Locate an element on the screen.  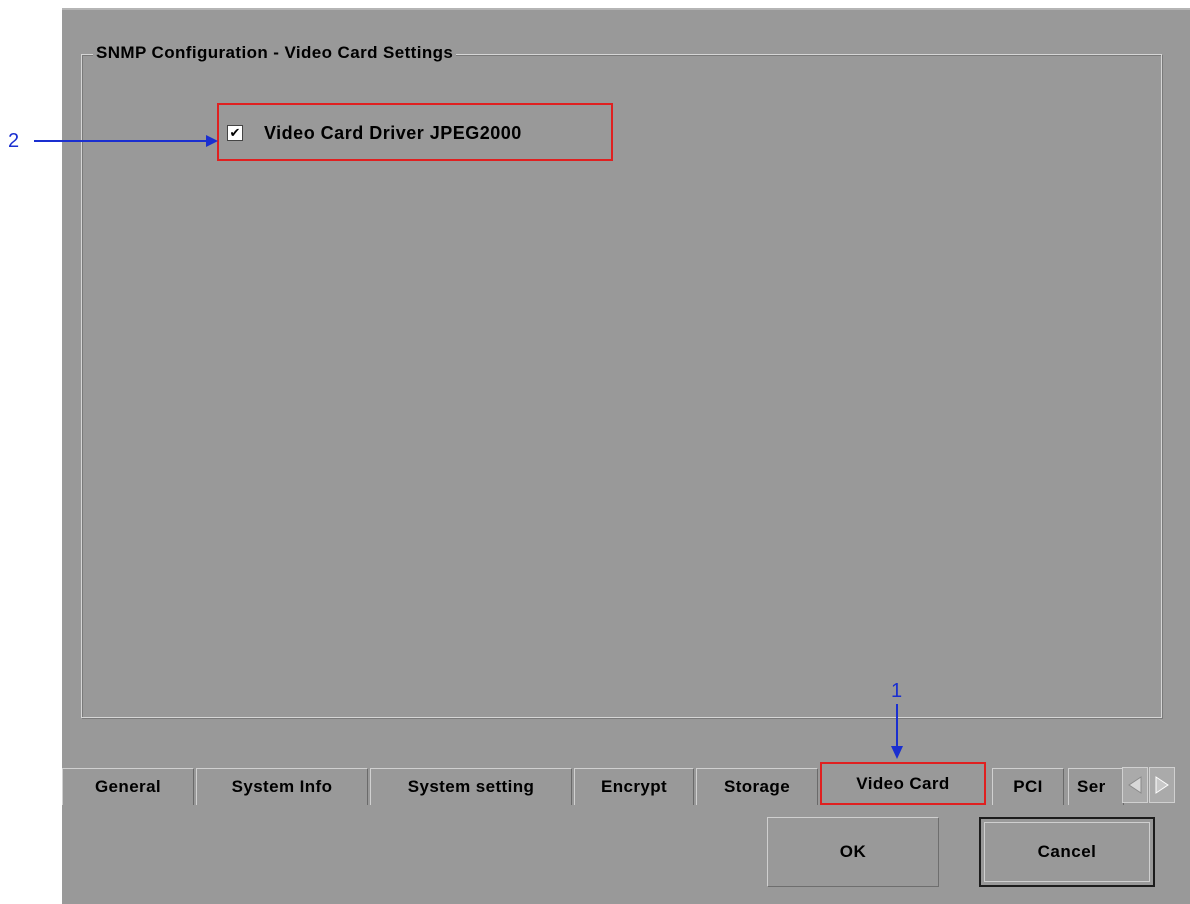
video-card-driver-label: Video Card Driver JPEG2000 is located at coordinates (393, 133).